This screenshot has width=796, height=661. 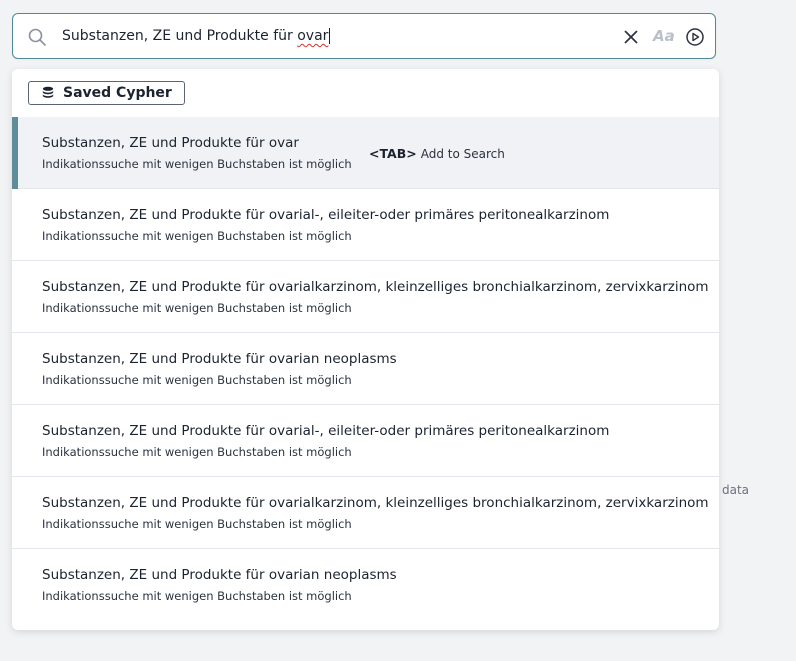 I want to click on search-query-typed: ovar, so click(x=313, y=36).